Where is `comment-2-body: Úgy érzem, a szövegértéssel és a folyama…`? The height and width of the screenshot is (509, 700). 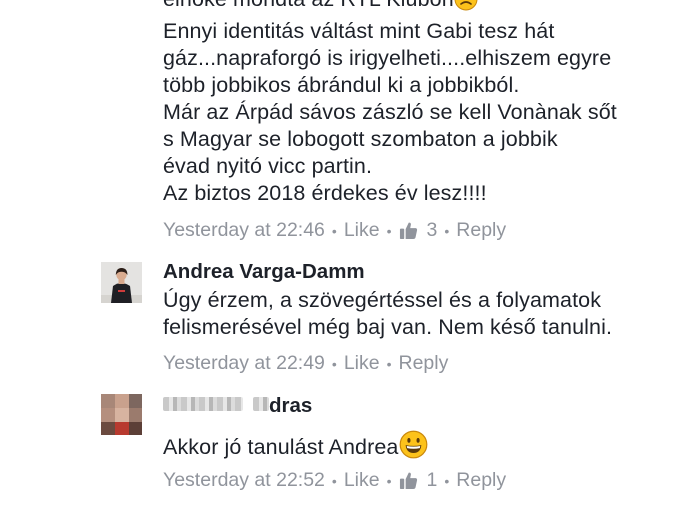 comment-2-body: Úgy érzem, a szövegértéssel és a folyama… is located at coordinates (387, 314).